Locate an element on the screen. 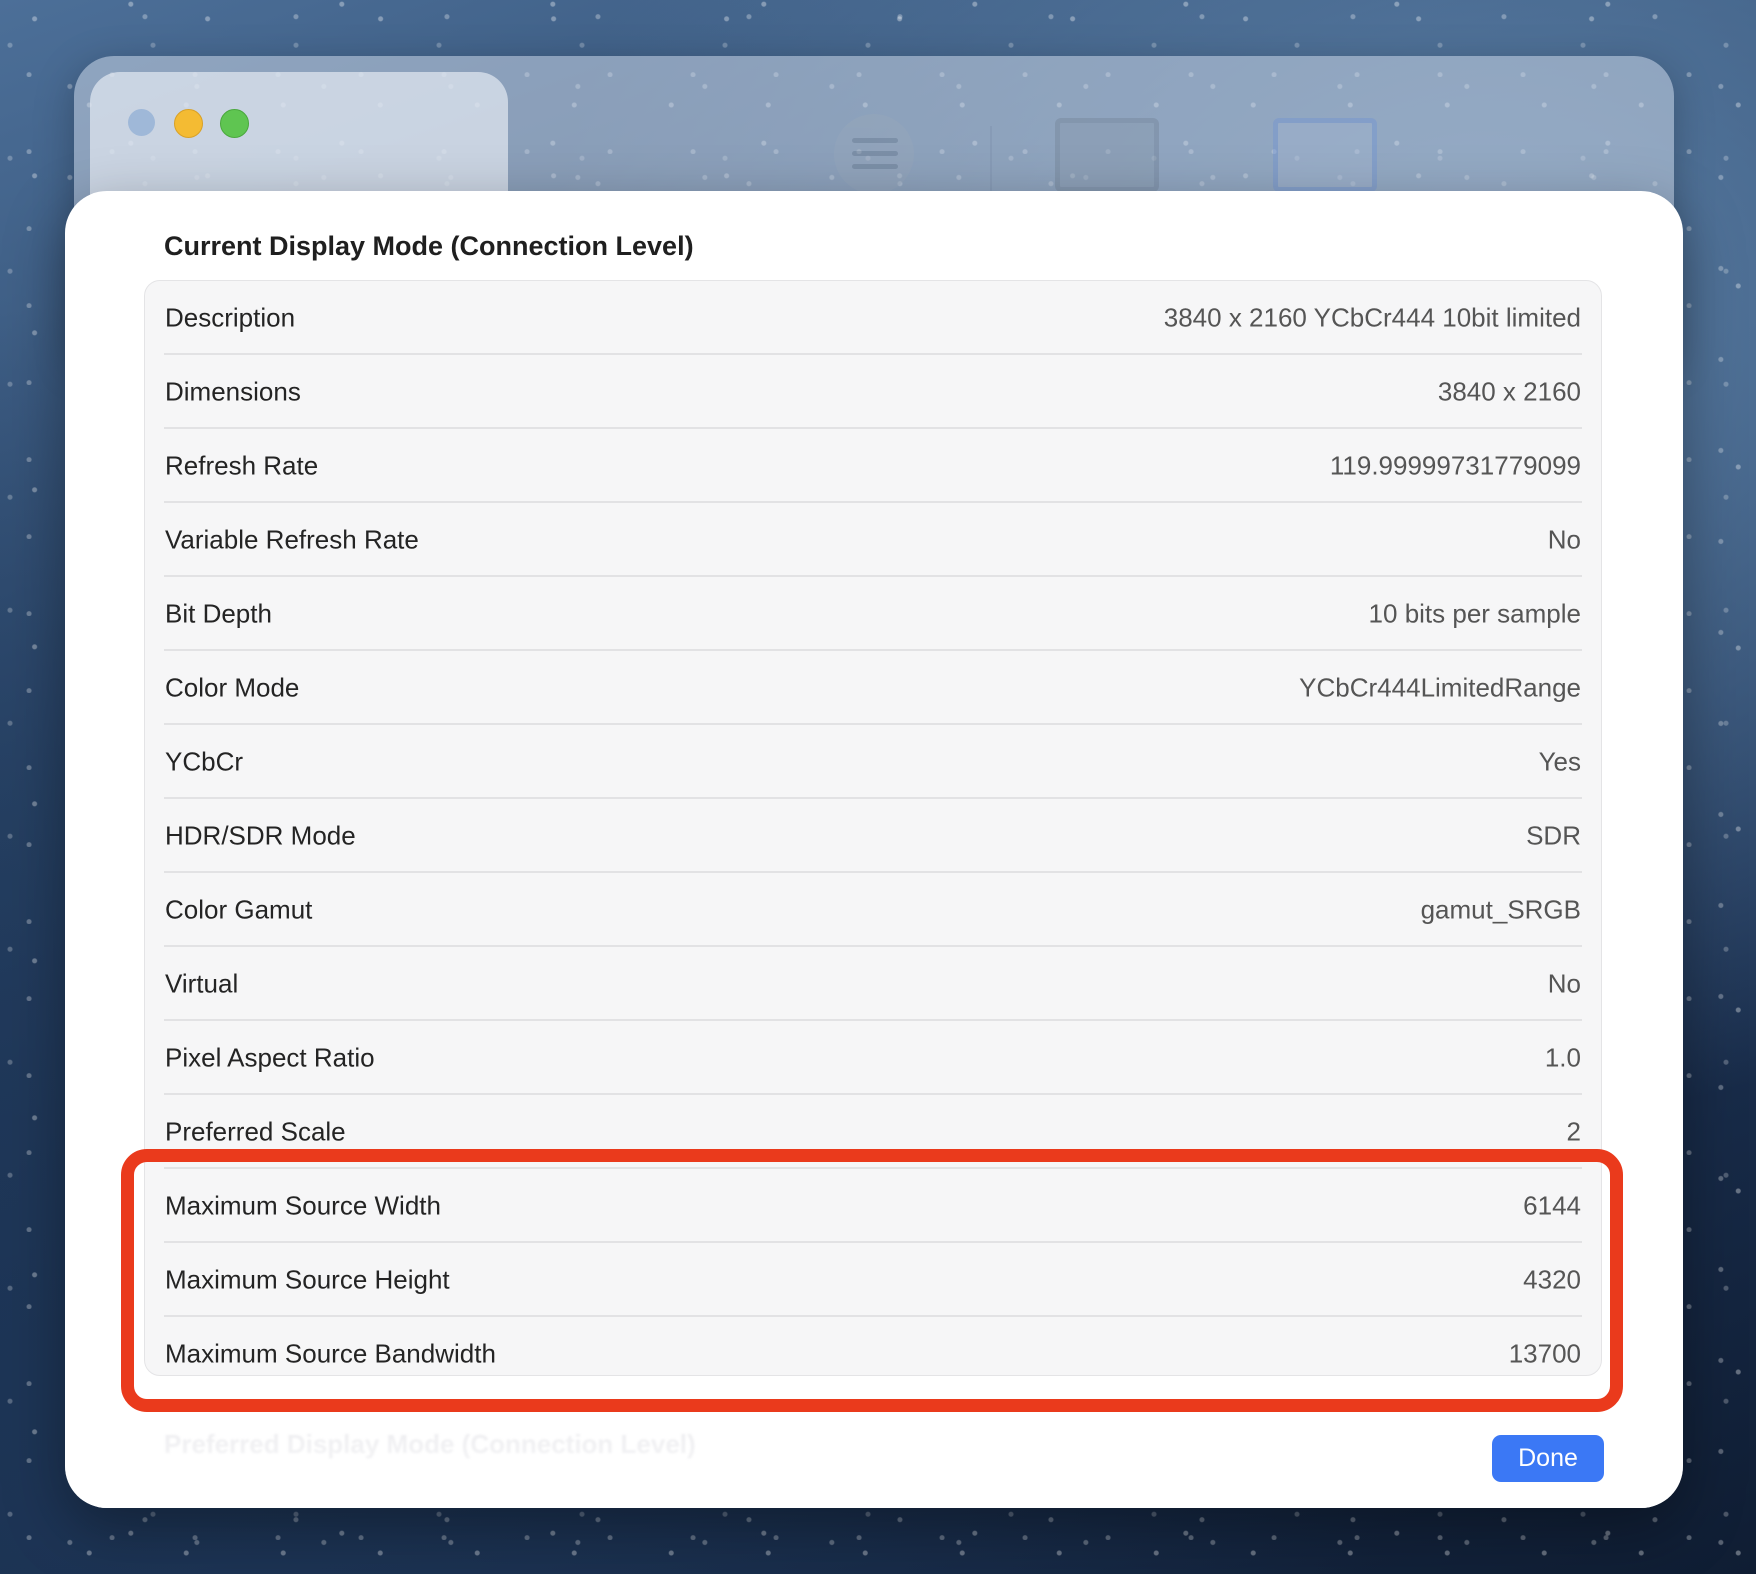 This screenshot has width=1756, height=1574. table-row: Color Gamut gamut_SRGB is located at coordinates (873, 910).